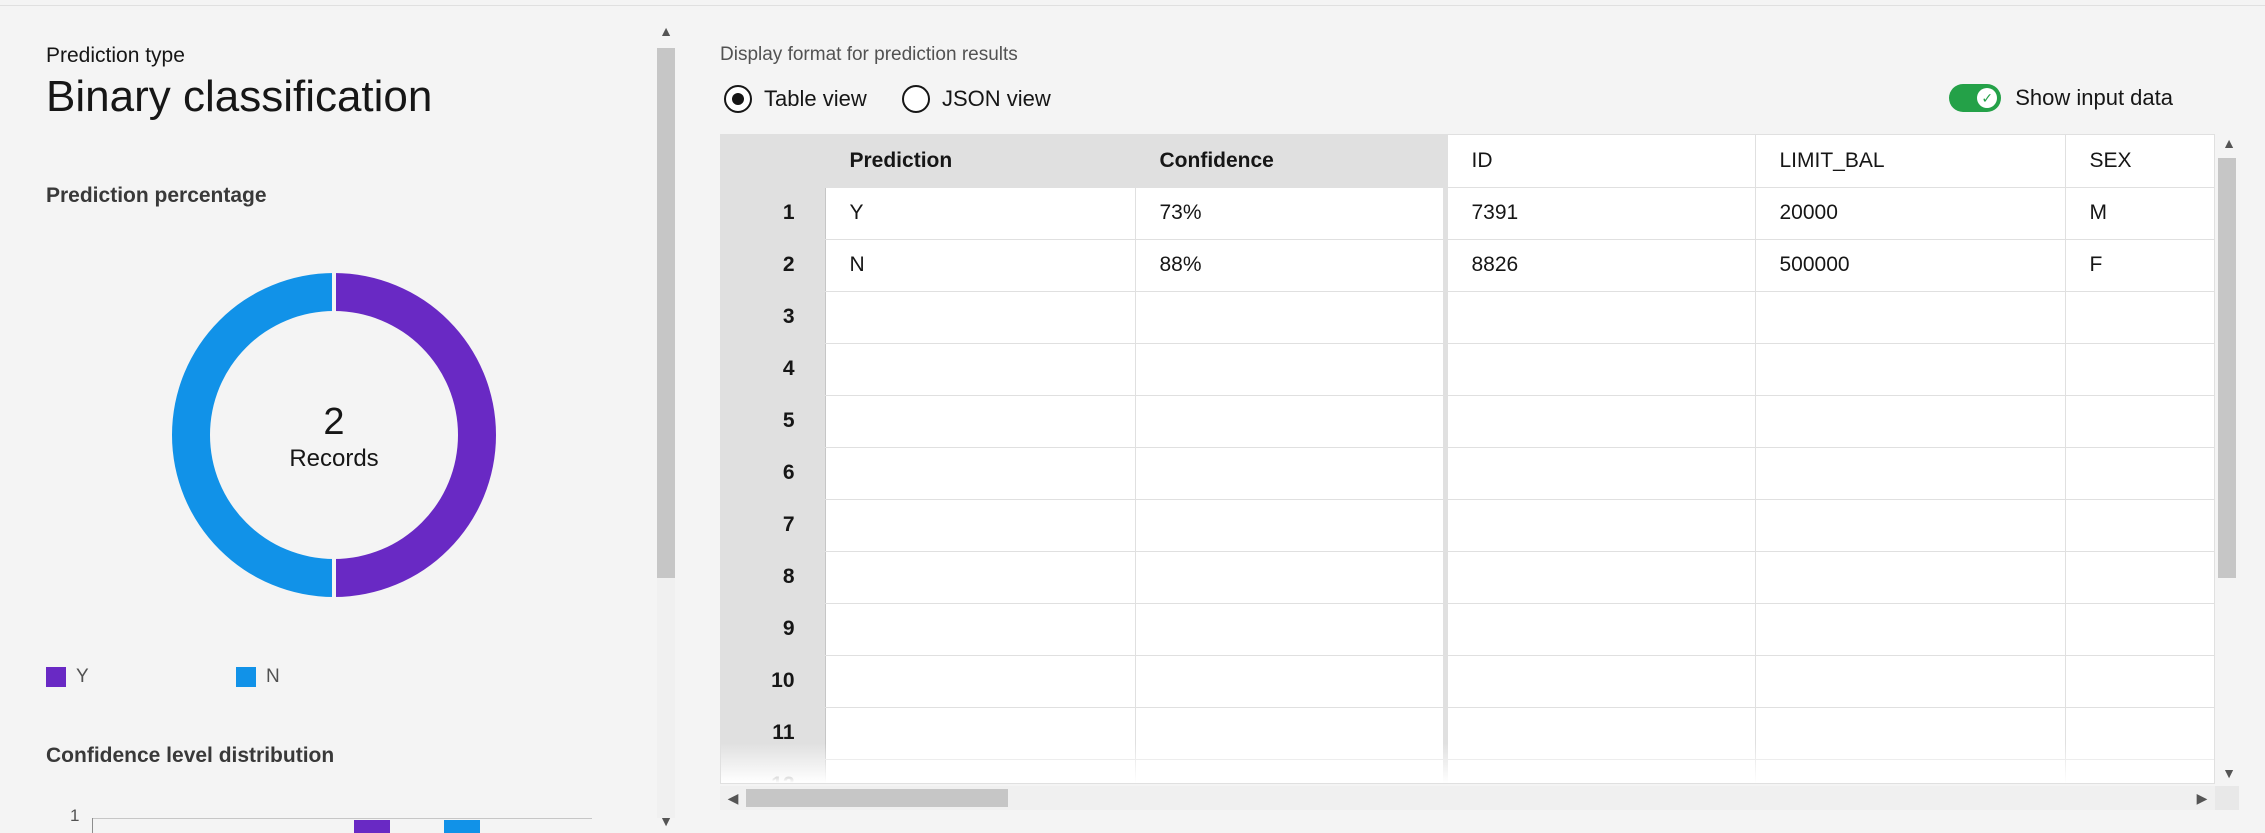  I want to click on row-number: 8, so click(773, 577).